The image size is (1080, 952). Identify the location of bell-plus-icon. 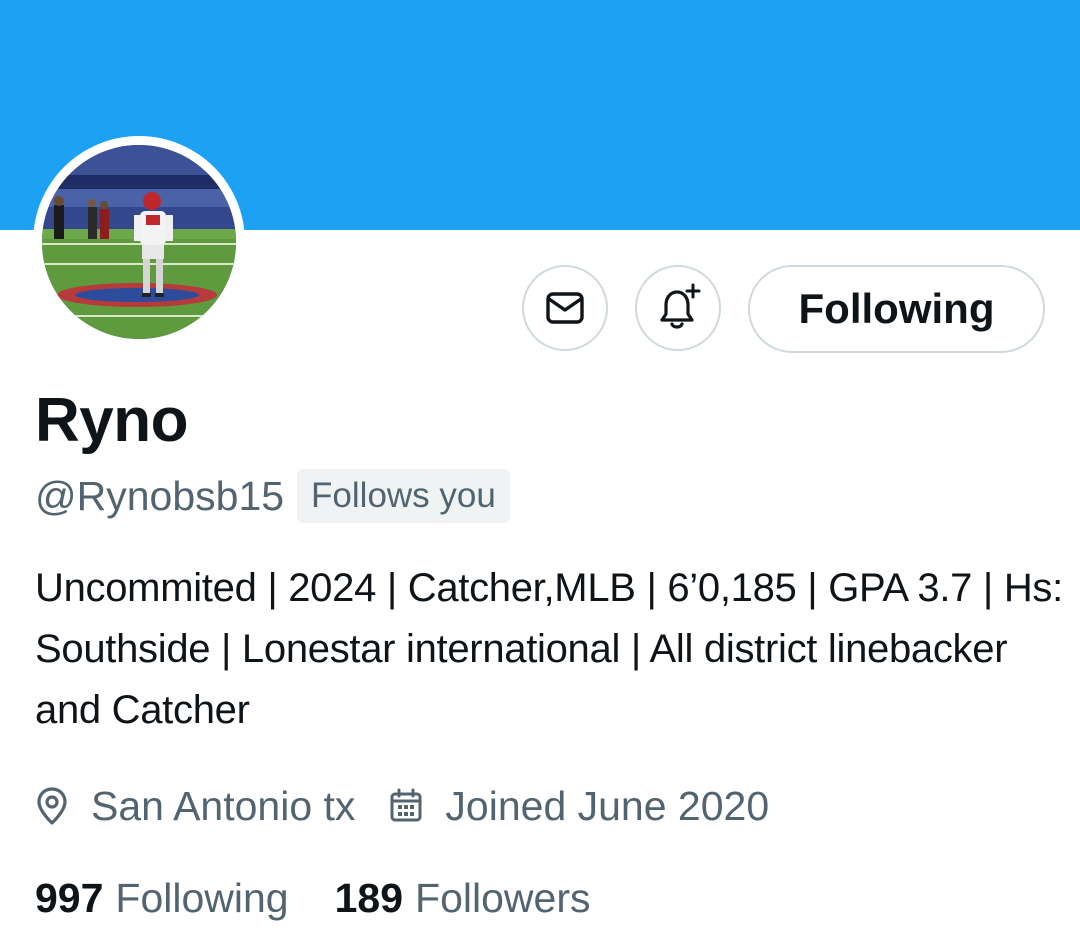
(680, 306).